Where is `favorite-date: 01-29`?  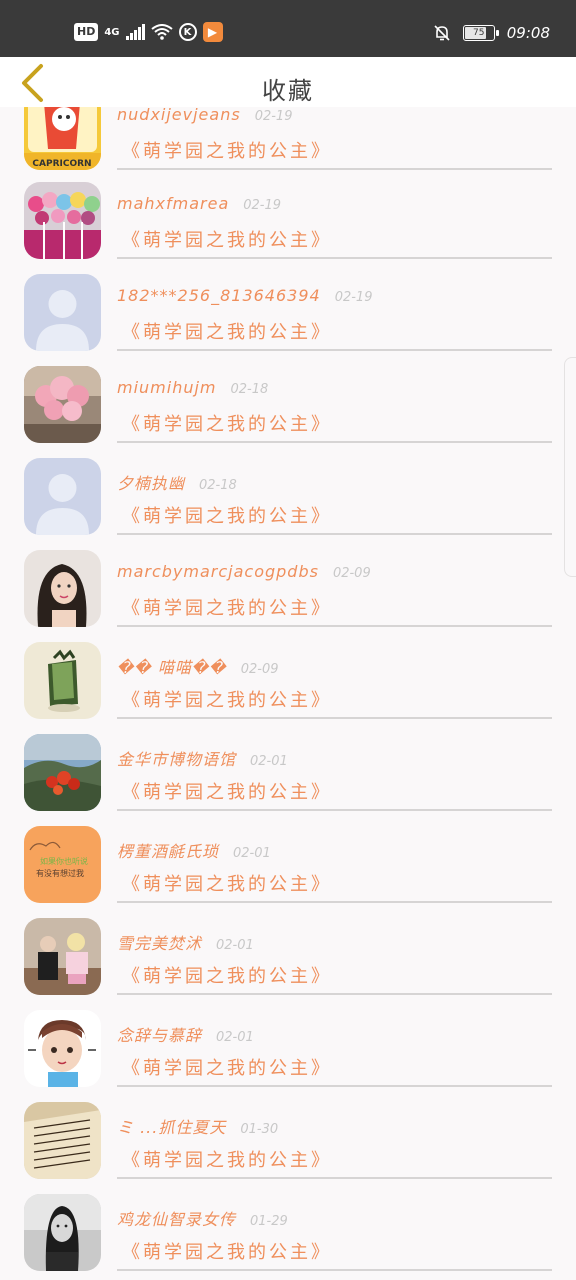 favorite-date: 01-29 is located at coordinates (269, 1221).